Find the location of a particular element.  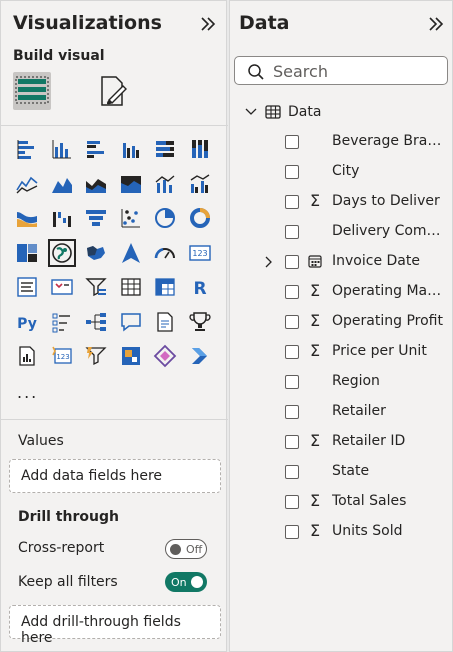

qa-icon is located at coordinates (131, 322).